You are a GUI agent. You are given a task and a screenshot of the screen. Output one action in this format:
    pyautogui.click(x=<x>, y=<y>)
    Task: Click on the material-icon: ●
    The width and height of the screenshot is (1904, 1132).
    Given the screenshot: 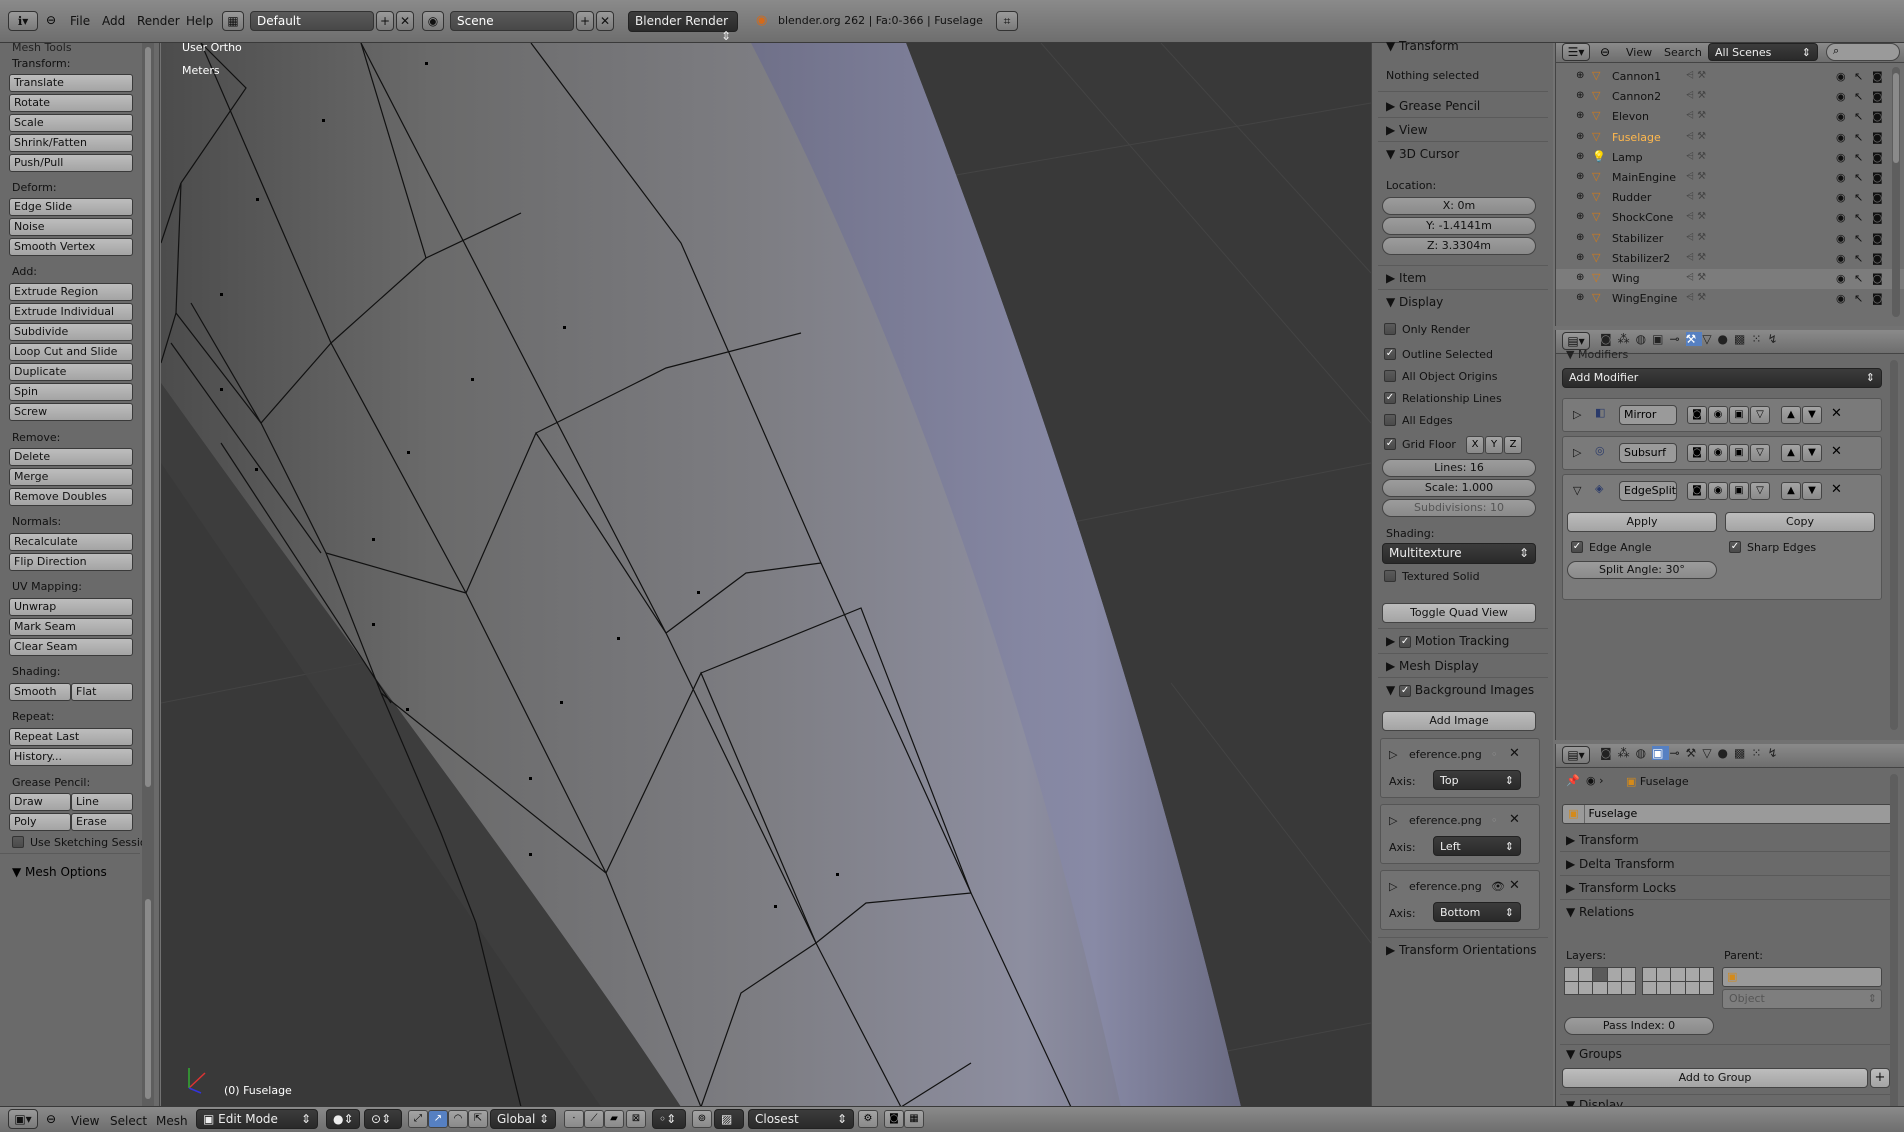 What is the action you would take?
    pyautogui.click(x=1726, y=339)
    